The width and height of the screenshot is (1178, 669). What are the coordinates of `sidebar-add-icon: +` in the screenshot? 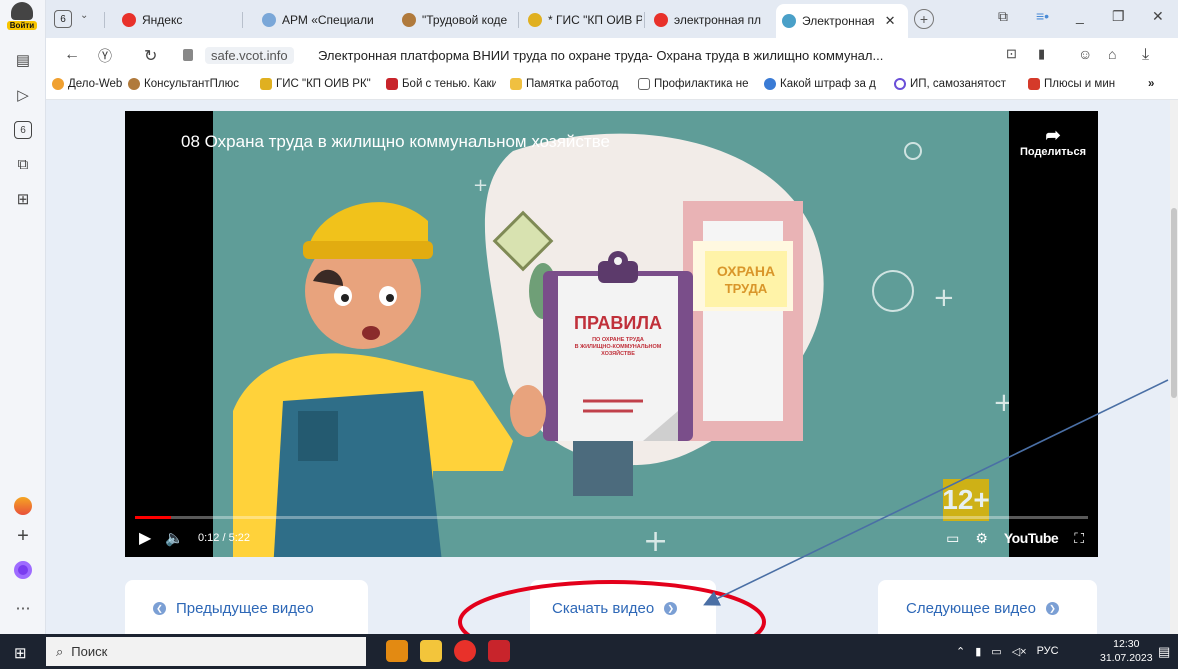 It's located at (23, 536).